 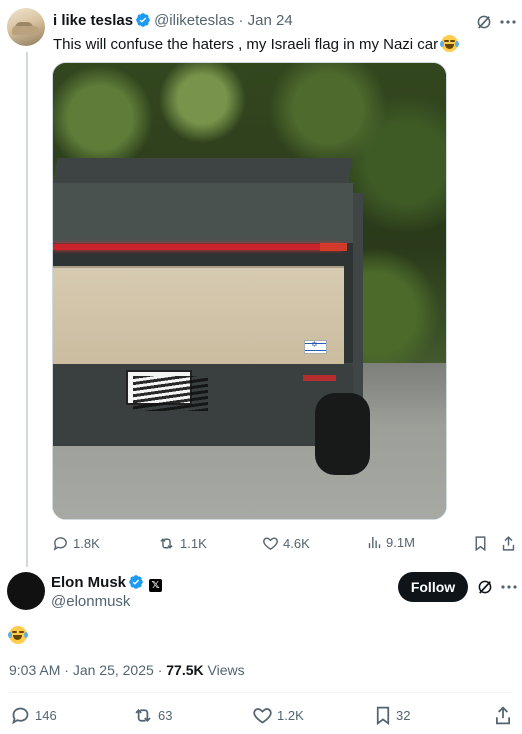 I want to click on reply-count: 1.8K, so click(x=86, y=543).